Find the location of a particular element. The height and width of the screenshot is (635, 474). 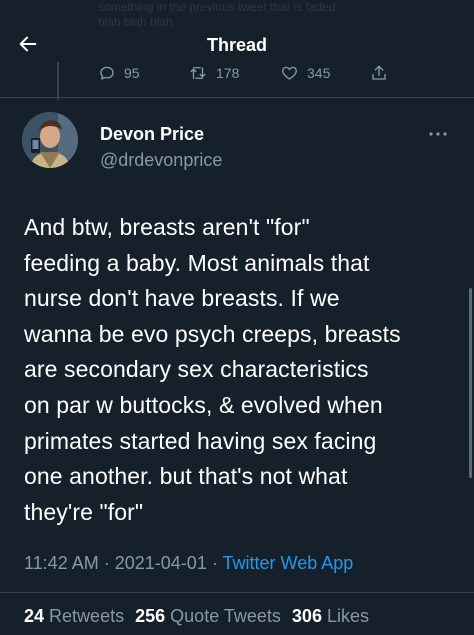

tweet-text-line: wanna be evo psych creeps, breasts is located at coordinates (212, 333).